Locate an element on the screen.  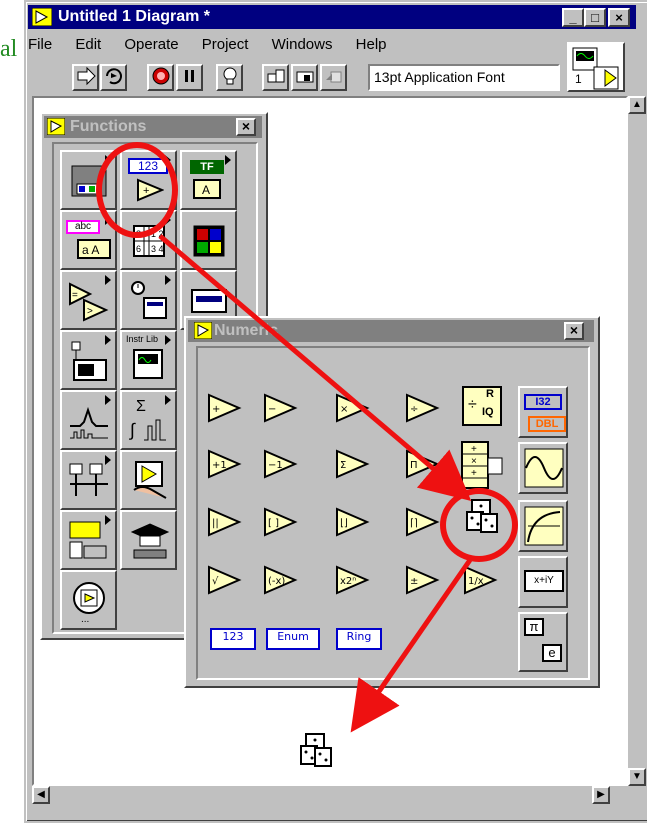
ring-constant: Ring is located at coordinates (359, 639).